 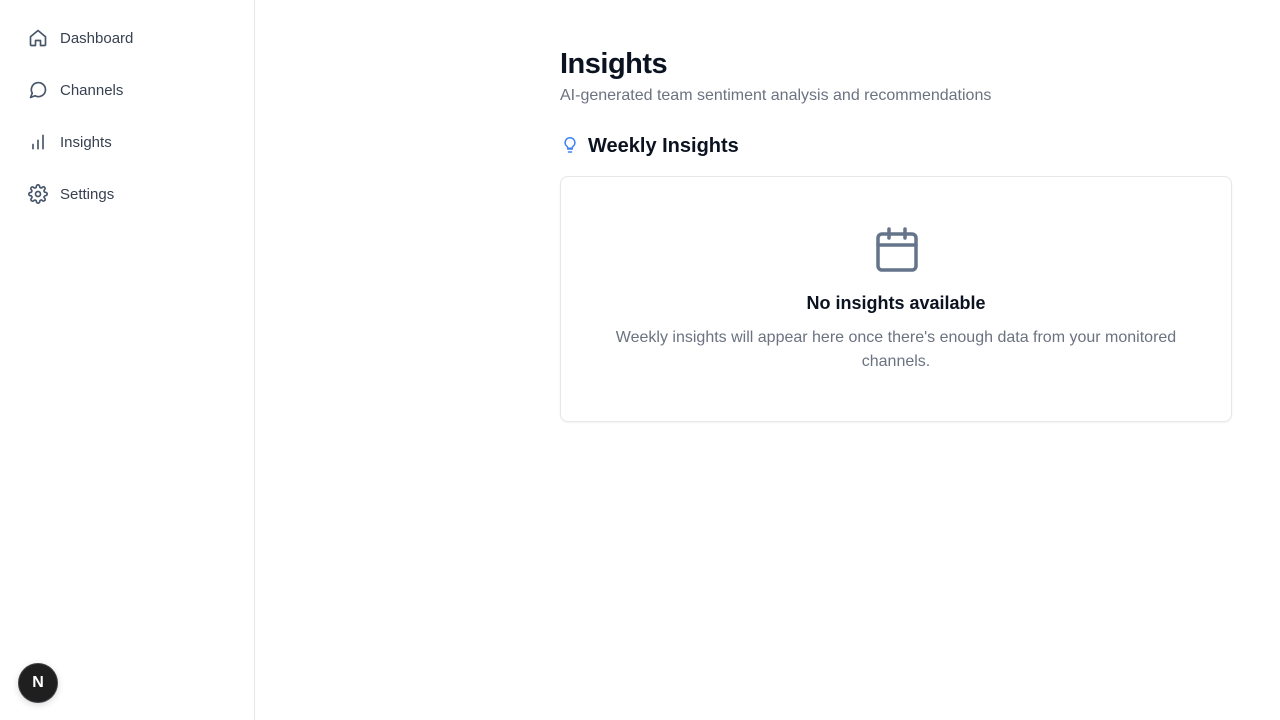 I want to click on lightbulb-icon, so click(x=570, y=146).